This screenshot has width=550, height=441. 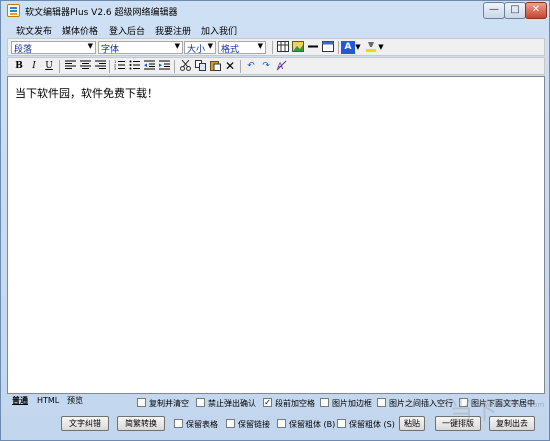 I want to click on redo-icon: ↷, so click(x=266, y=66).